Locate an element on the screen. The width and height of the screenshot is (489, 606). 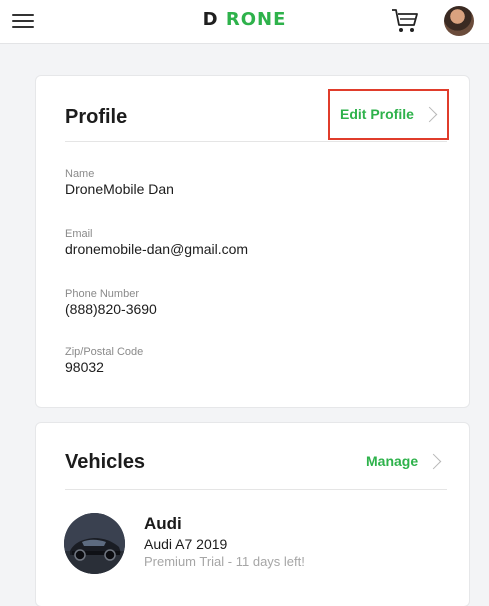
name-label: Name is located at coordinates (80, 174).